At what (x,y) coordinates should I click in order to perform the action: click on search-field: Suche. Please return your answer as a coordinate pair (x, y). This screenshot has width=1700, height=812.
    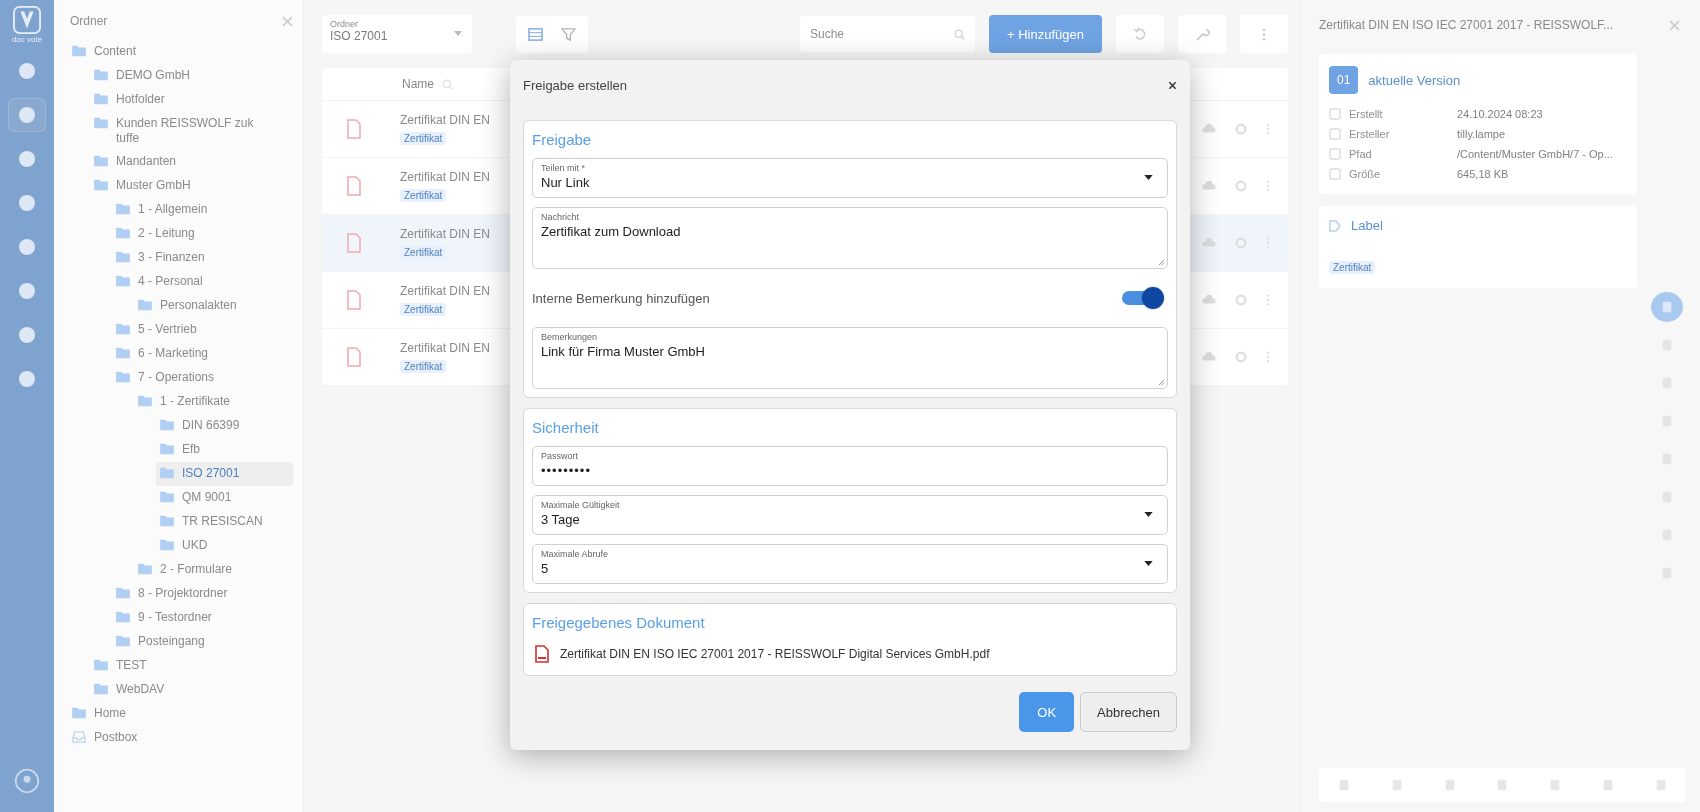
    Looking at the image, I should click on (887, 34).